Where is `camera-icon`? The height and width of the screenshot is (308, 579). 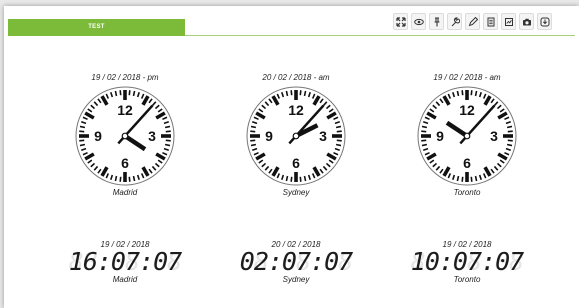
camera-icon is located at coordinates (526, 21).